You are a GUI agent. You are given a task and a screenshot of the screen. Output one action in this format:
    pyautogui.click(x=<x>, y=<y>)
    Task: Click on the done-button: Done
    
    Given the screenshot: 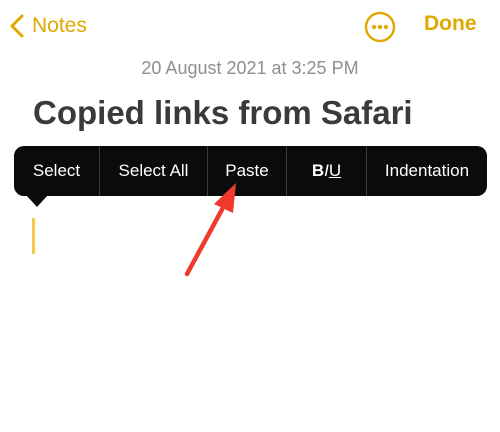 What is the action you would take?
    pyautogui.click(x=450, y=24)
    